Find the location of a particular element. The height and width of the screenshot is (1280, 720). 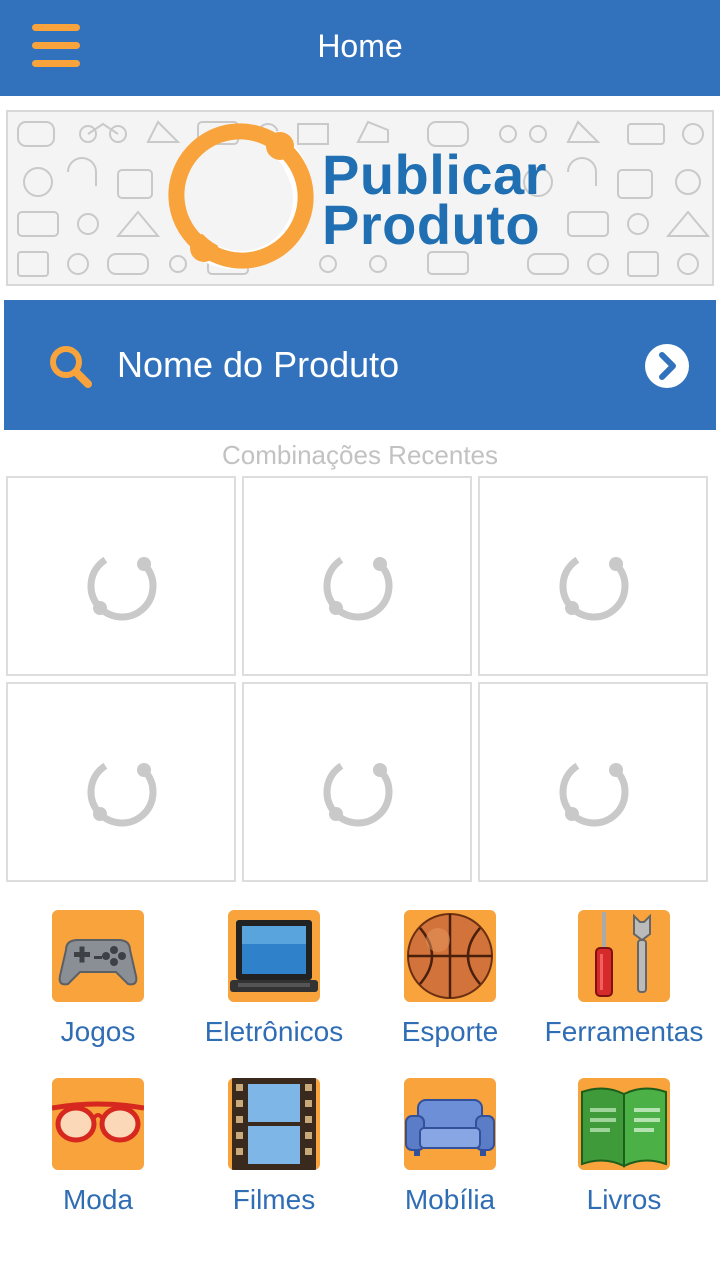

publicar-produto-logo: Publicar Produto is located at coordinates (367, 199).